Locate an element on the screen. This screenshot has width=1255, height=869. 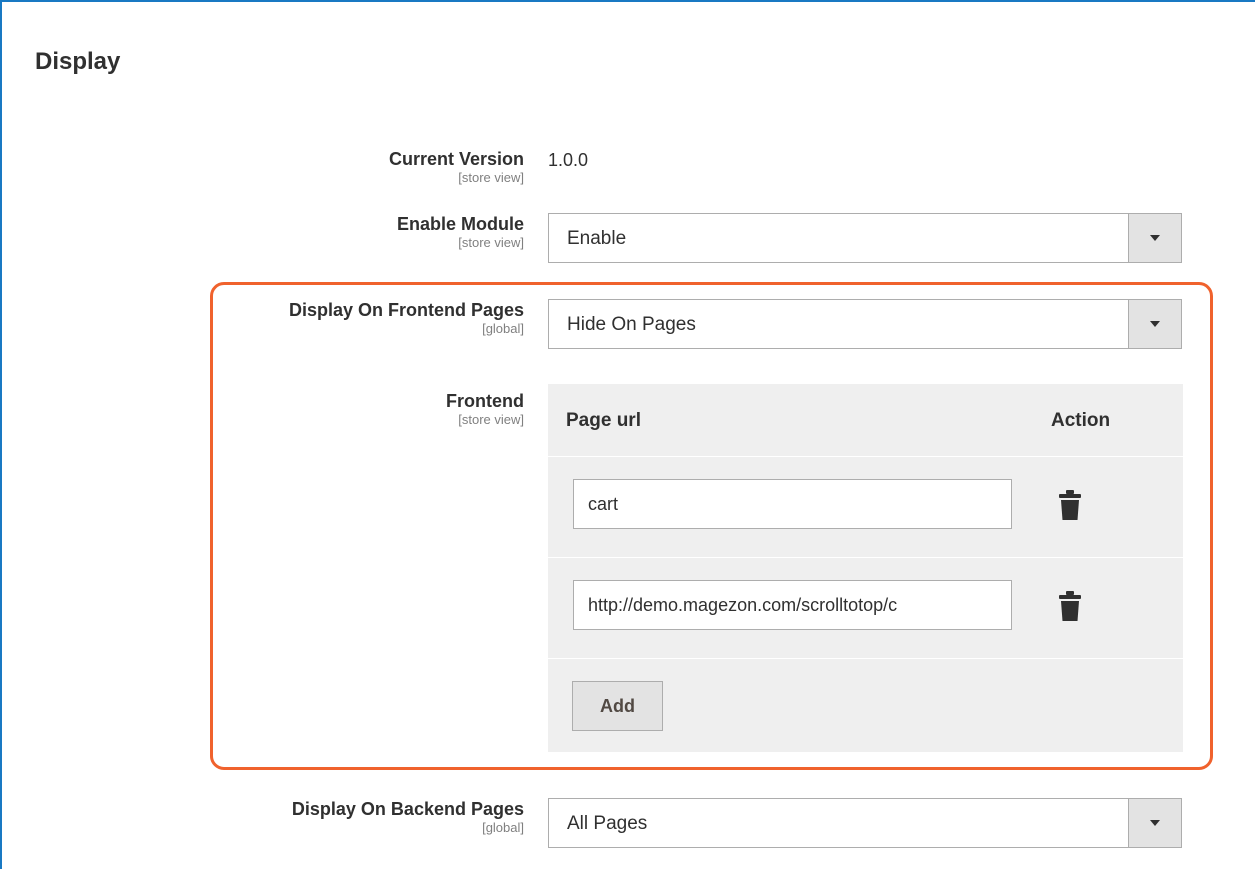
display-backend-label: Display On Backend Pages is located at coordinates (407, 809).